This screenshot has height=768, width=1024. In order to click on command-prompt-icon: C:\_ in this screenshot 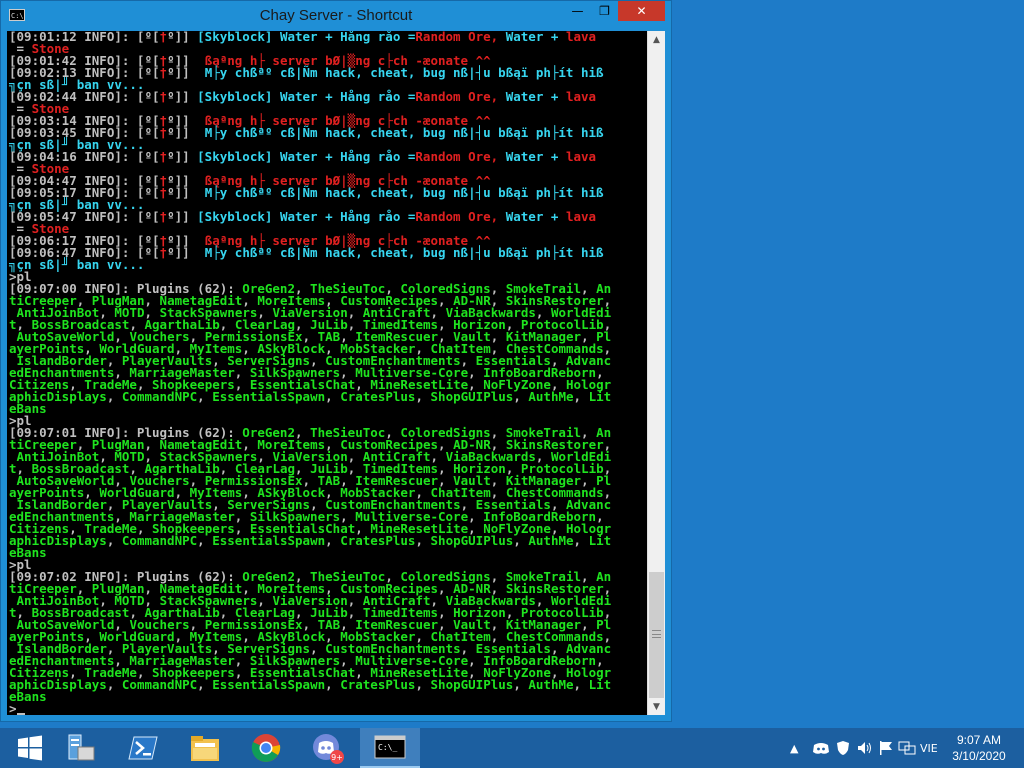, I will do `click(390, 747)`.